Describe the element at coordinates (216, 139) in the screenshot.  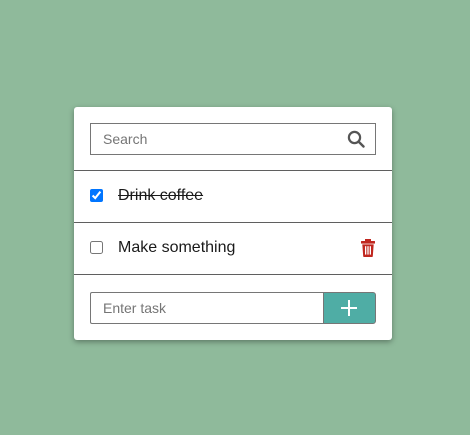
I see `search-input` at that location.